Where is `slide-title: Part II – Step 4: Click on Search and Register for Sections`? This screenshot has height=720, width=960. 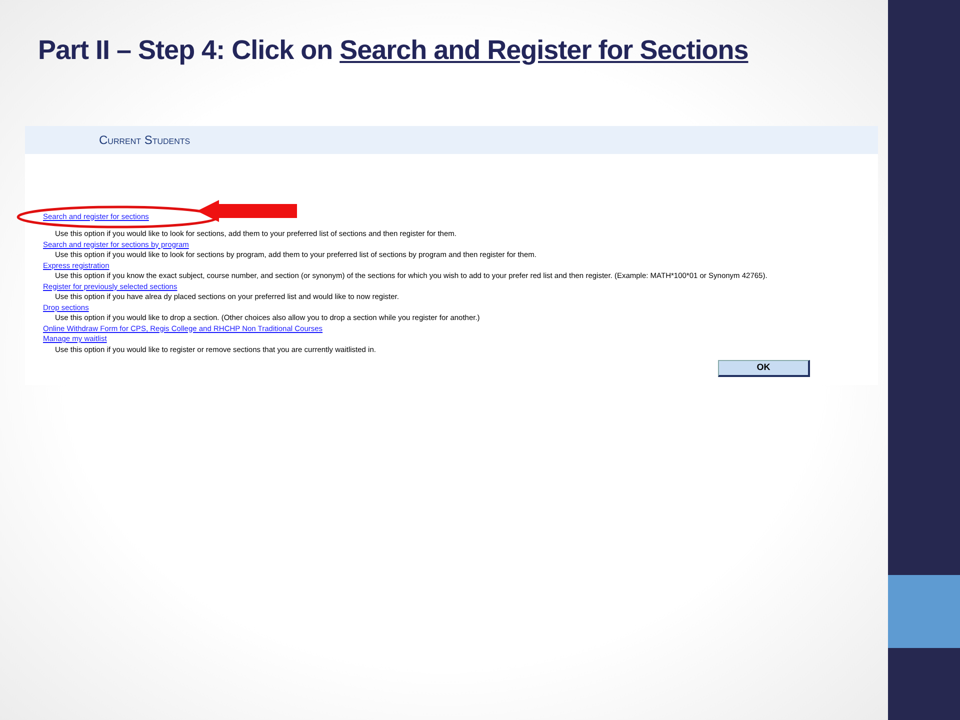
slide-title: Part II – Step 4: Click on Search and Register for Sections is located at coordinates (394, 50).